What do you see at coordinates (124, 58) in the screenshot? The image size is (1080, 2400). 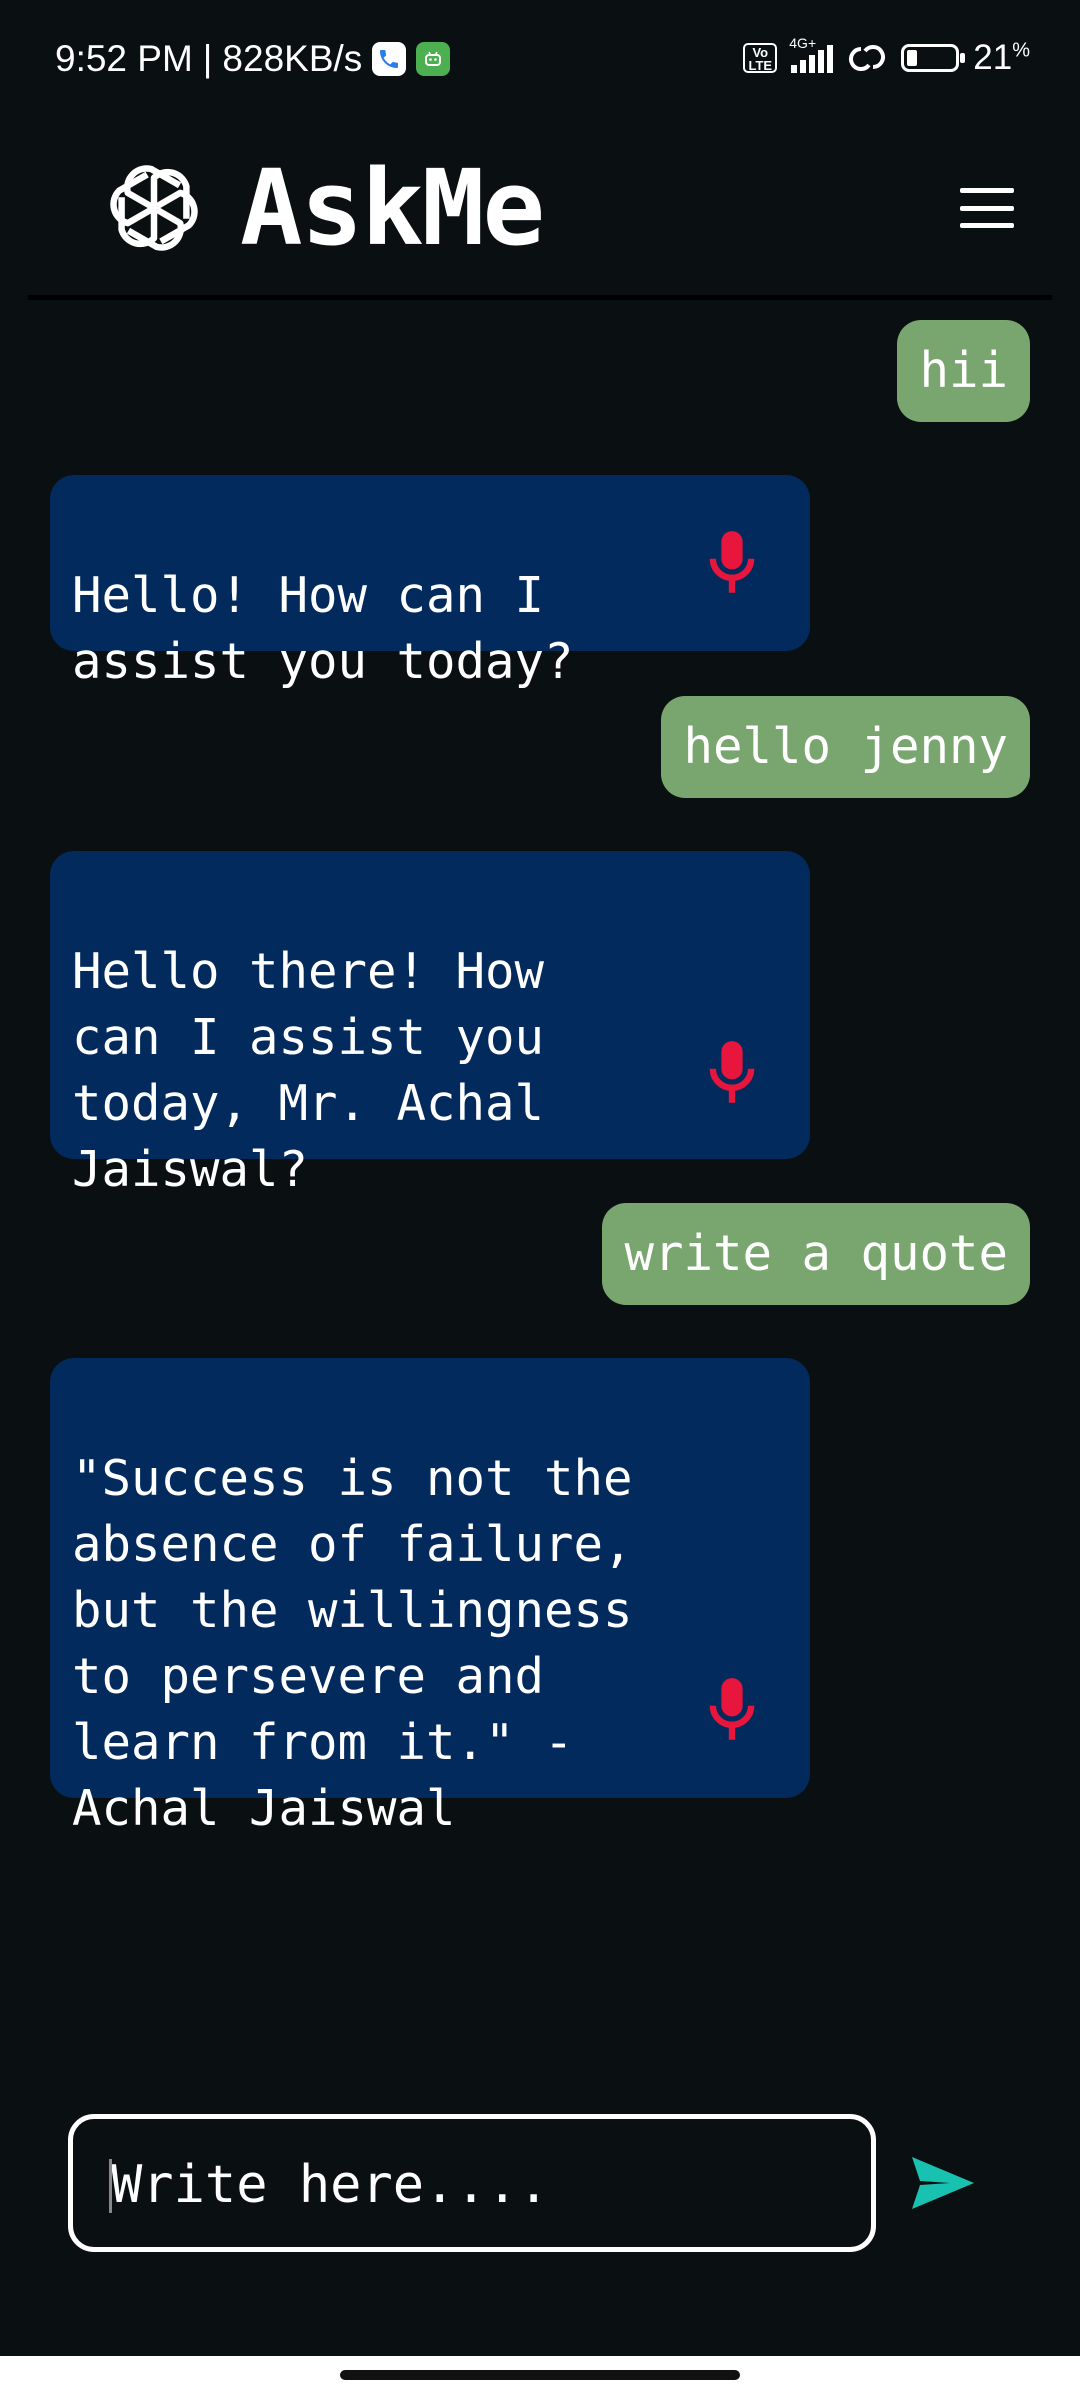 I see `status-time: 9:52 PM` at bounding box center [124, 58].